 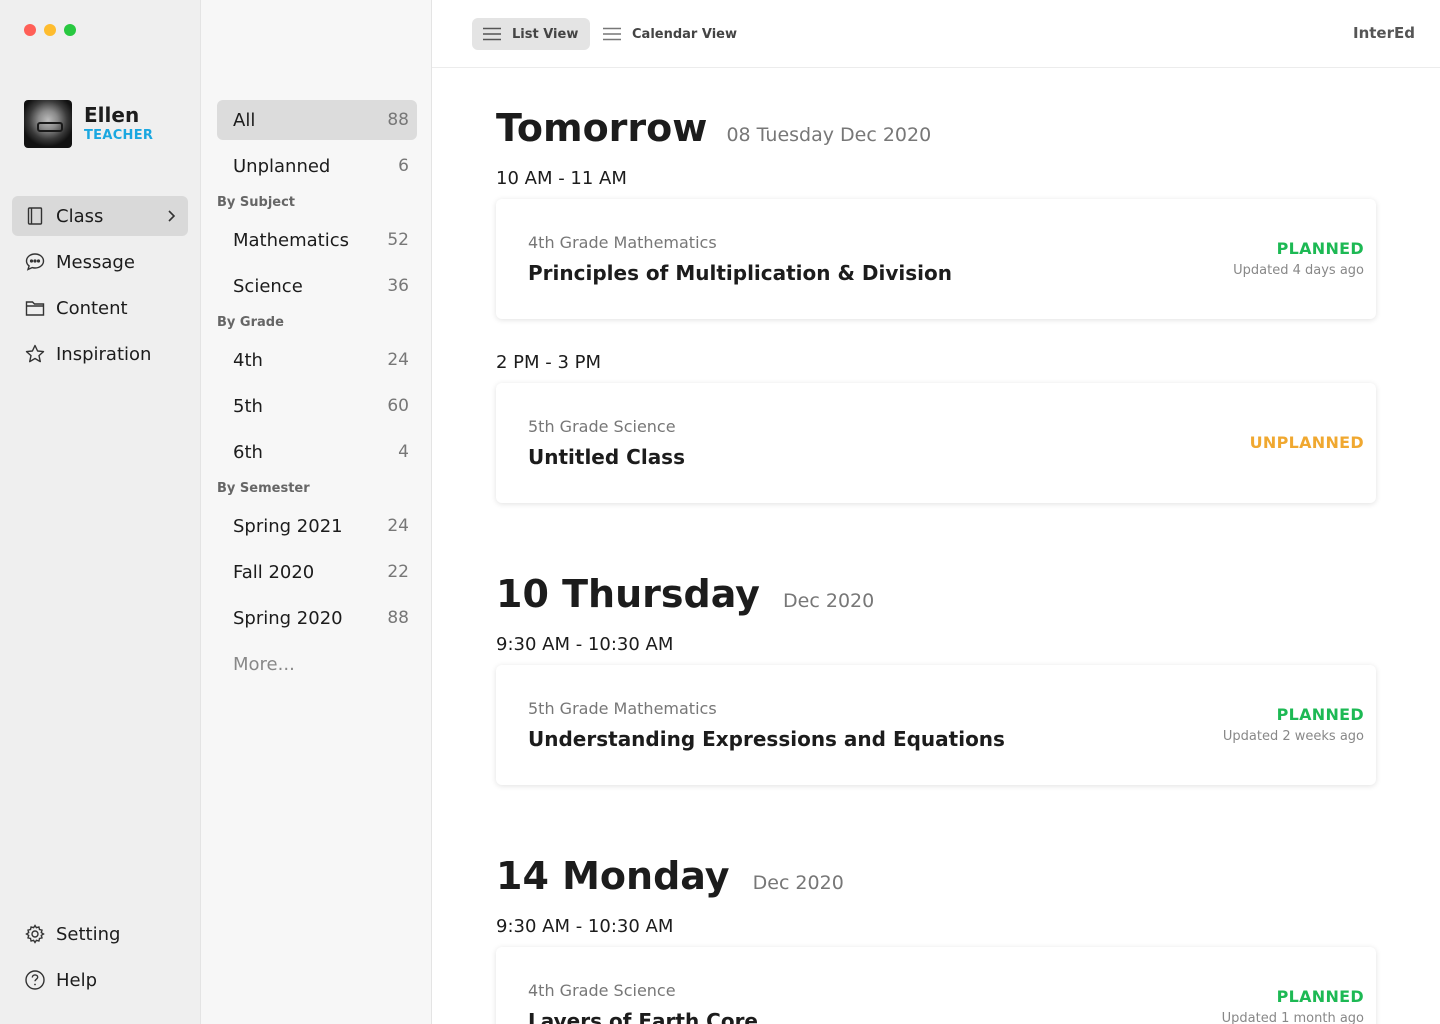 I want to click on star-icon, so click(x=35, y=354).